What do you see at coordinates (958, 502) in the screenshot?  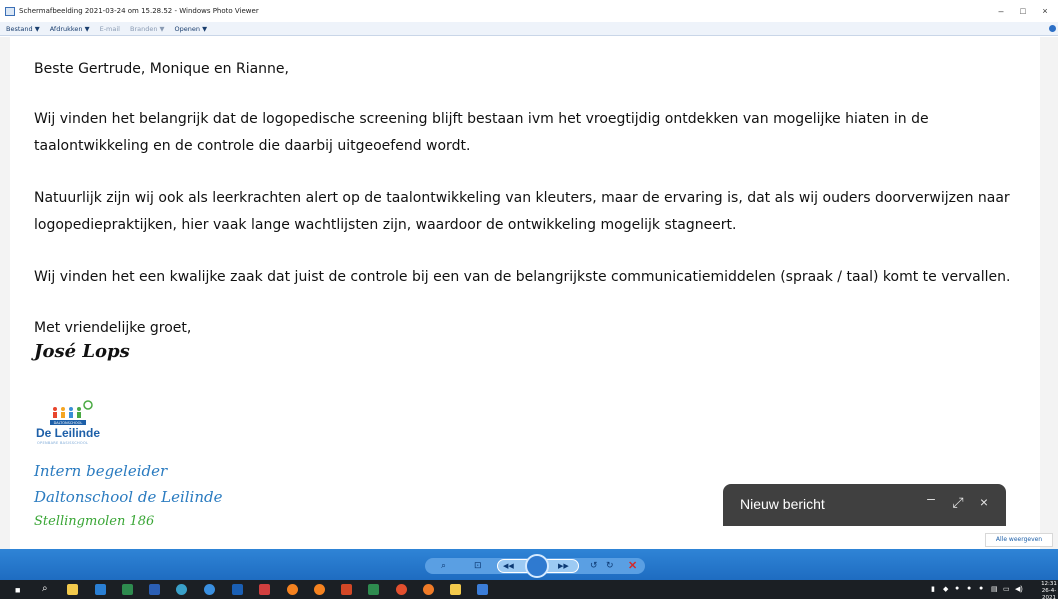 I see `expand-icon: ⤢` at bounding box center [958, 502].